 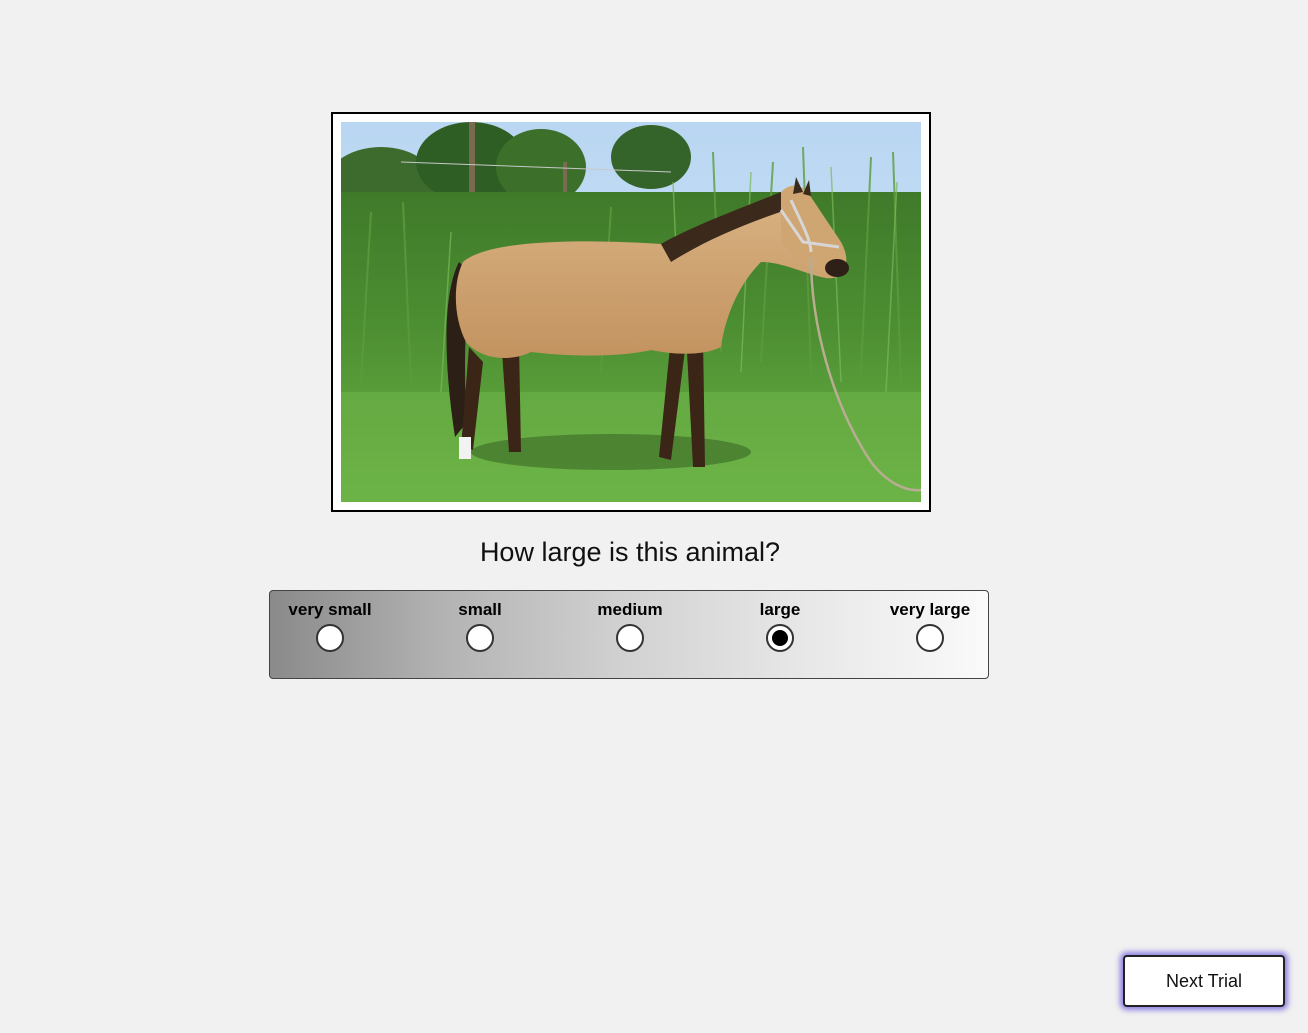 What do you see at coordinates (630, 552) in the screenshot?
I see `question-text: How large is this animal?` at bounding box center [630, 552].